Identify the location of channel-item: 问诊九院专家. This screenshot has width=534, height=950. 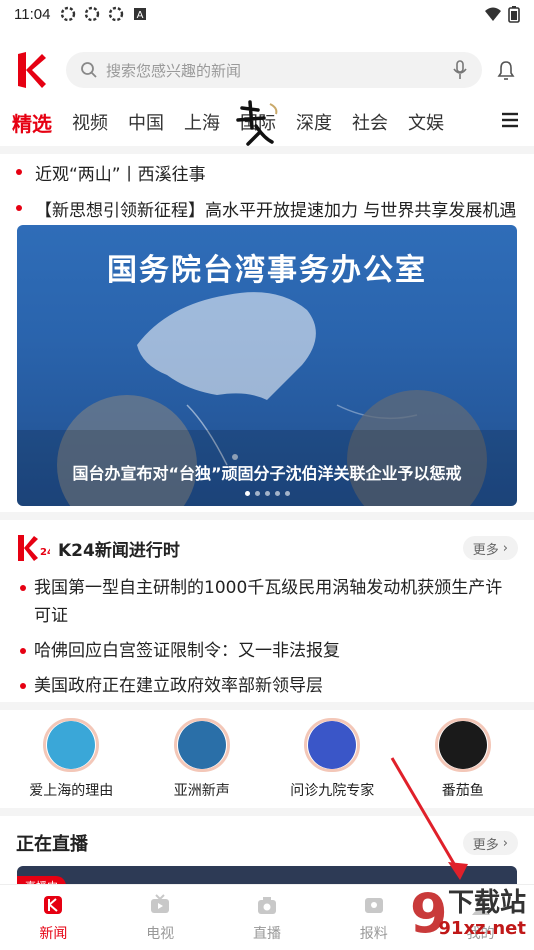
(332, 759).